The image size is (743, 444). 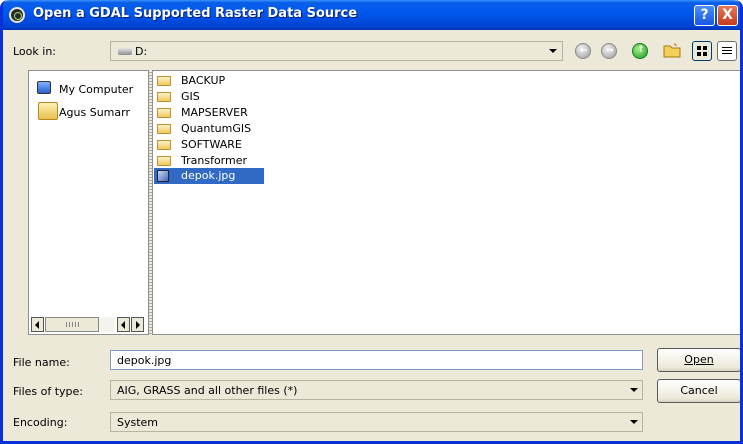 What do you see at coordinates (17, 15) in the screenshot?
I see `qgis-logo-icon` at bounding box center [17, 15].